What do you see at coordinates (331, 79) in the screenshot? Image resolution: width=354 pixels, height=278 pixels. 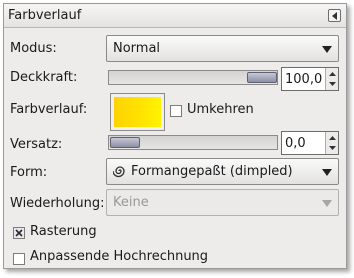 I see `opacity-spin-buttons` at bounding box center [331, 79].